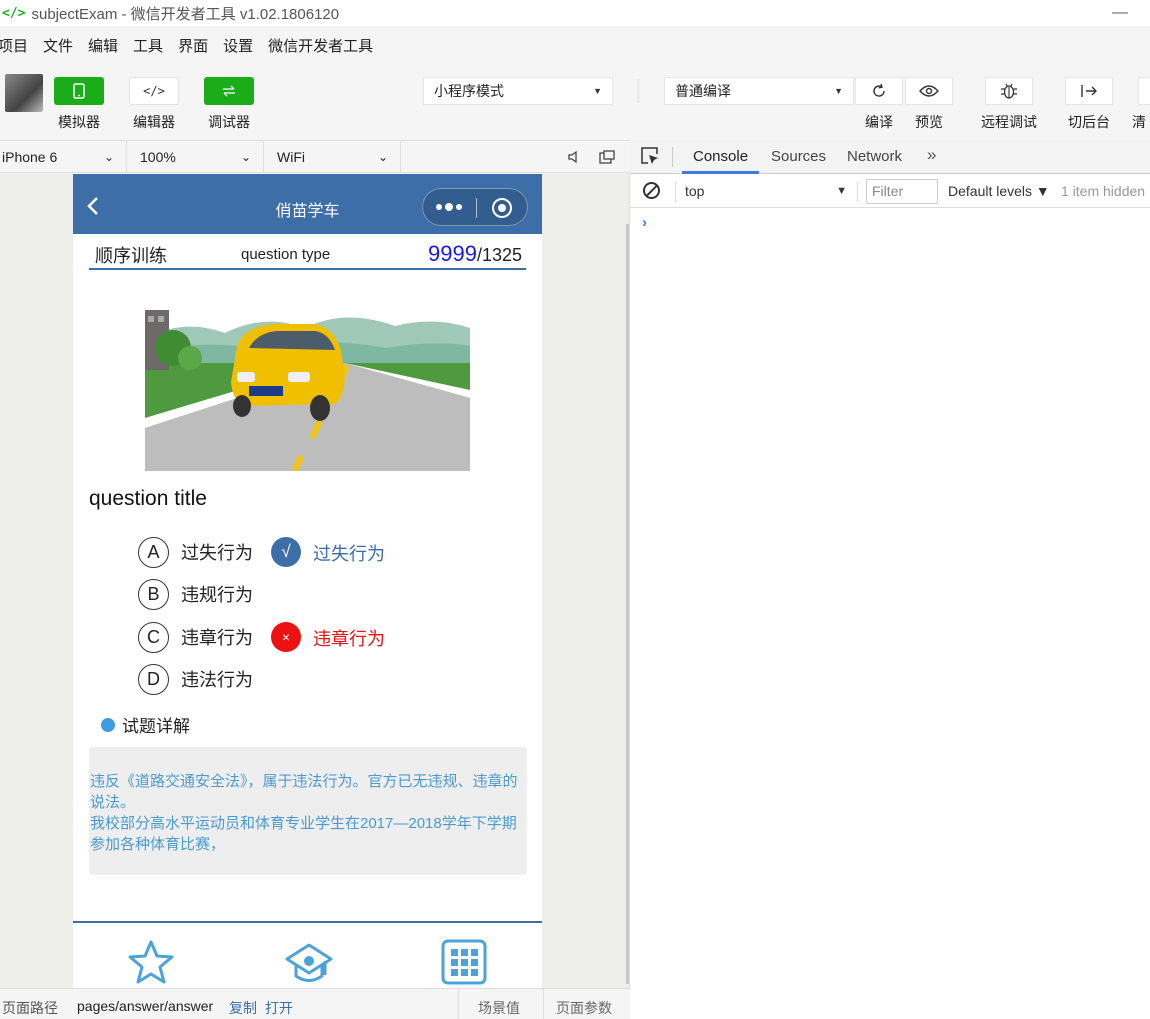  Describe the element at coordinates (291, 157) in the screenshot. I see `network-select-value: WiFi` at that location.